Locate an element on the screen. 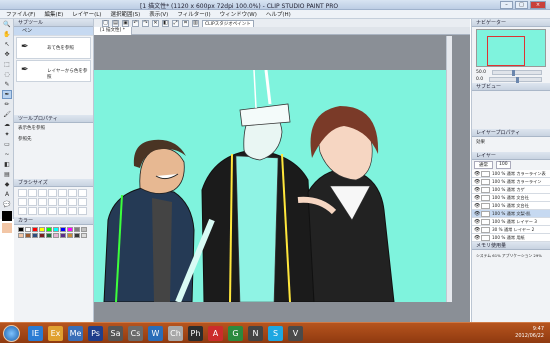  layer-row: 👁 100 % 通常 カラーライン is located at coordinates (511, 182).